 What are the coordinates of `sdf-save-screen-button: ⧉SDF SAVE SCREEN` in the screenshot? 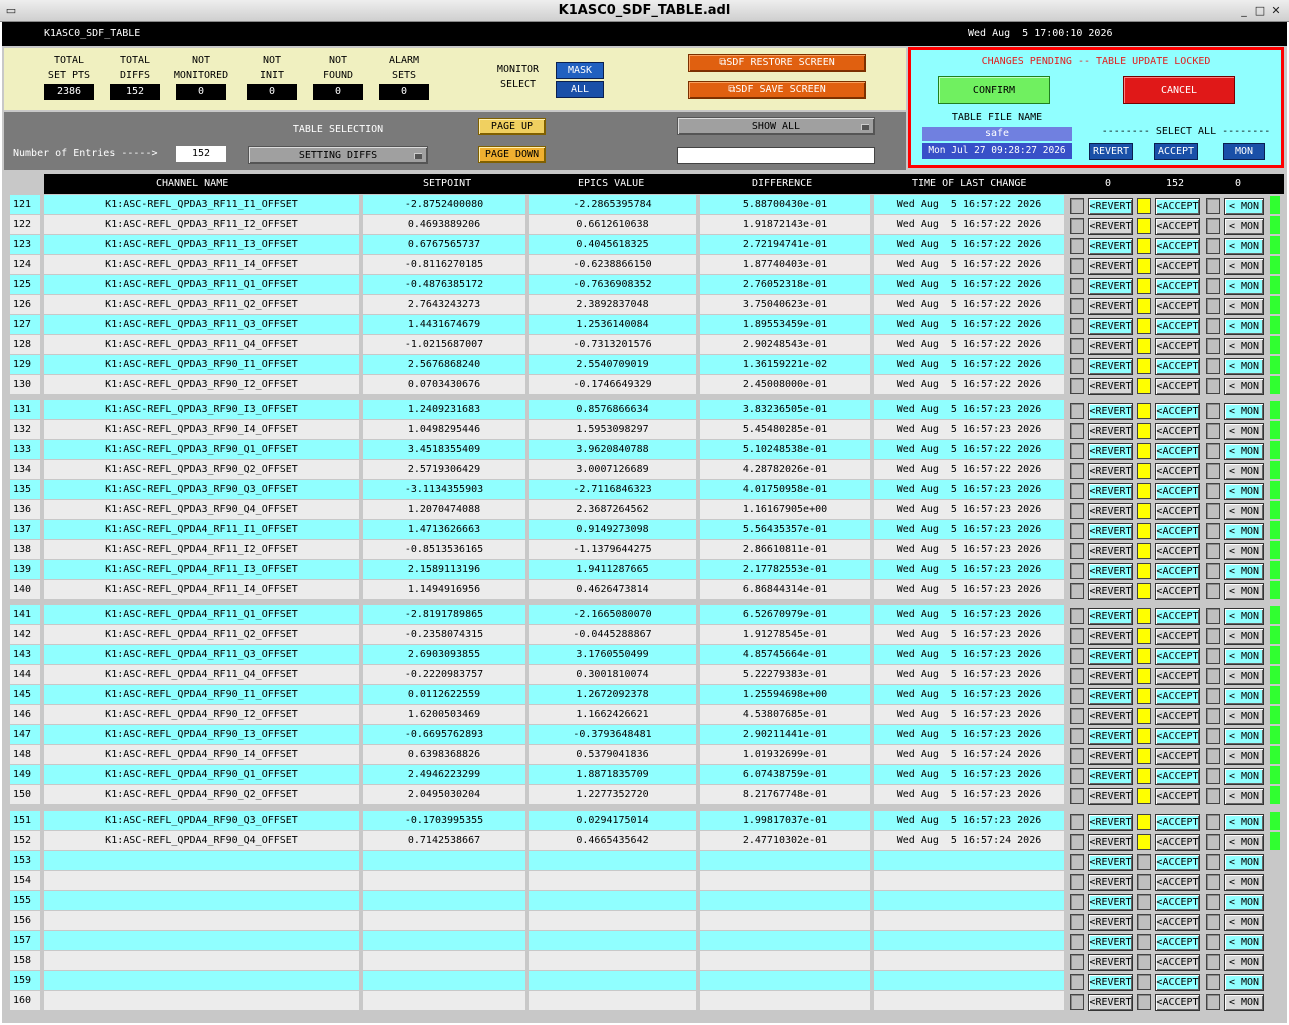 It's located at (777, 90).